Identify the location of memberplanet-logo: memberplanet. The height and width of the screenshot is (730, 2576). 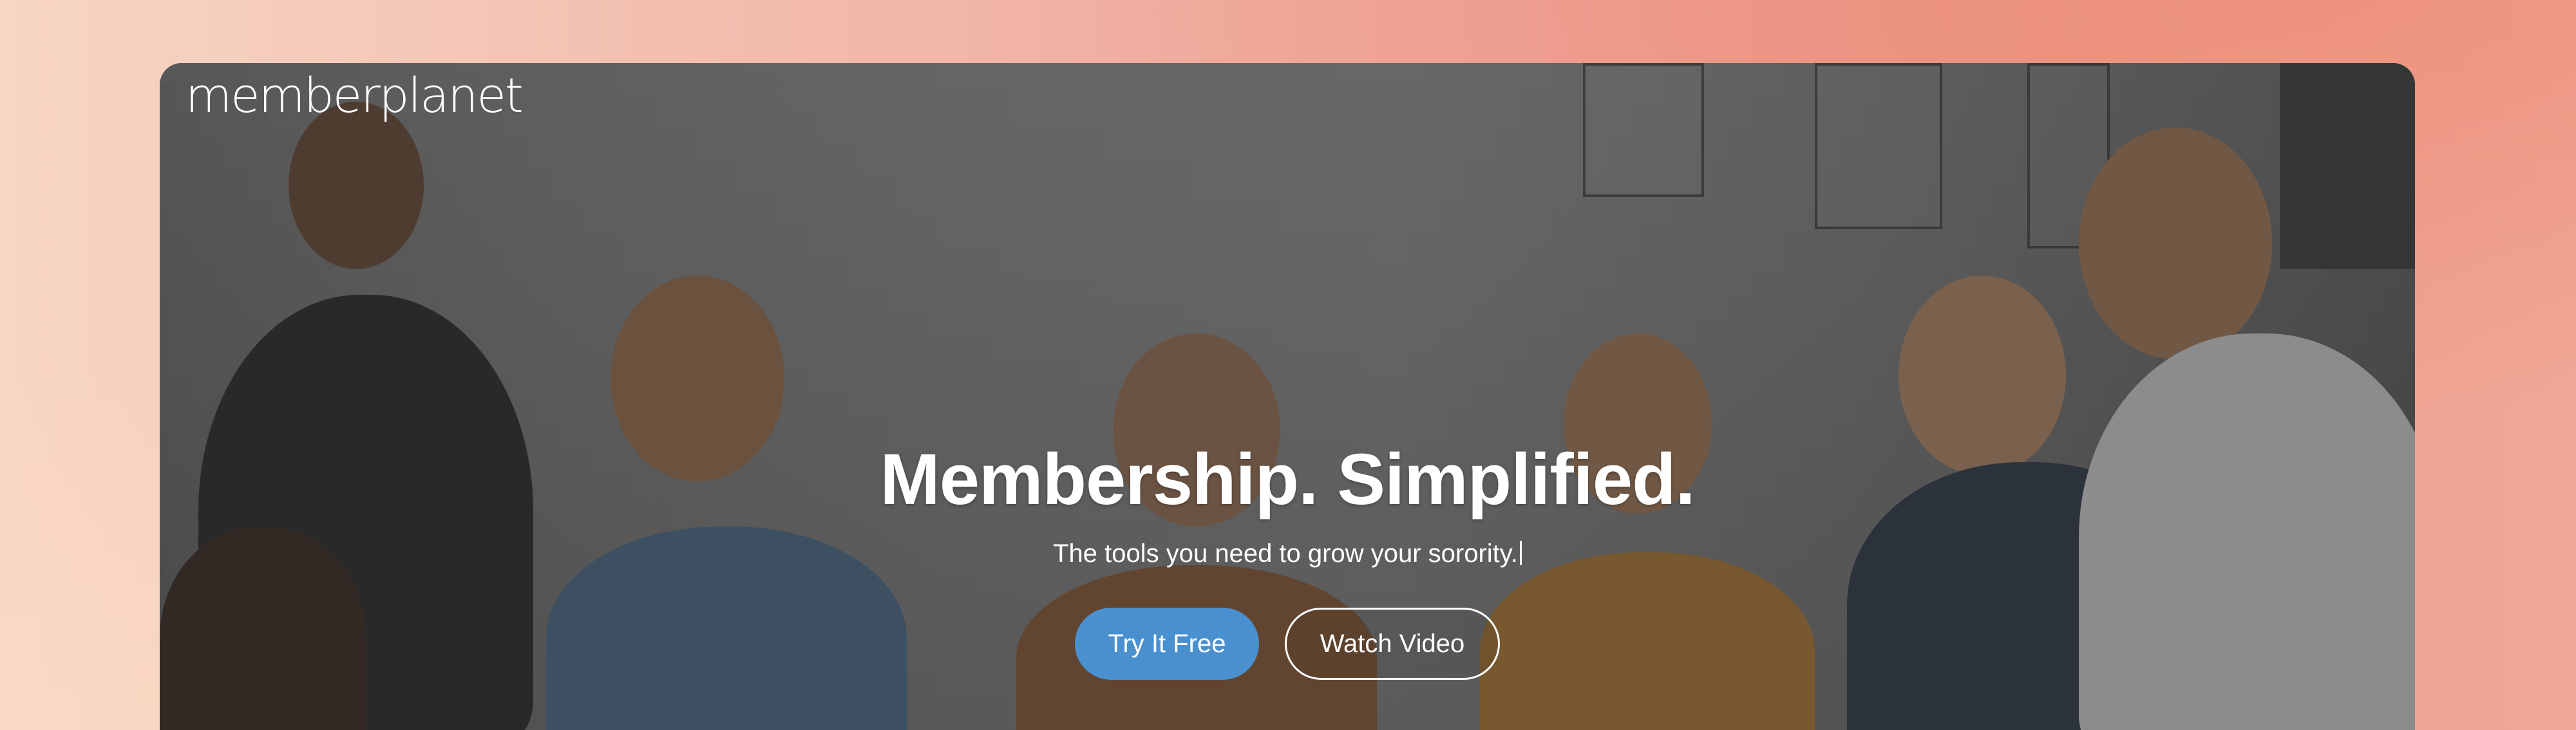
(354, 96).